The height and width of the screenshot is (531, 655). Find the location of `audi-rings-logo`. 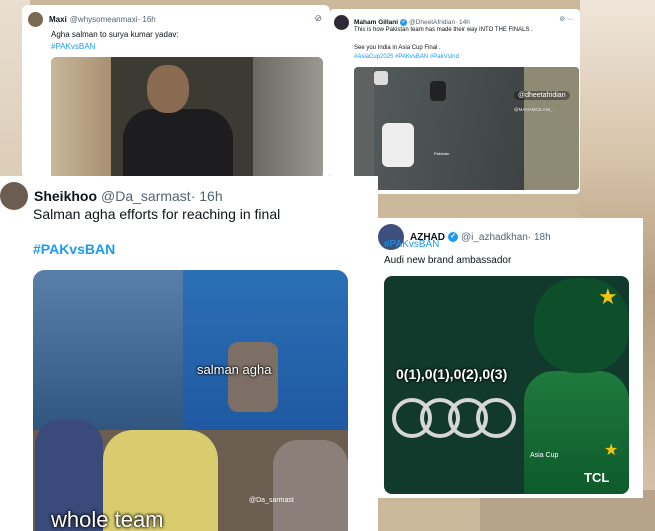

audi-rings-logo is located at coordinates (454, 418).